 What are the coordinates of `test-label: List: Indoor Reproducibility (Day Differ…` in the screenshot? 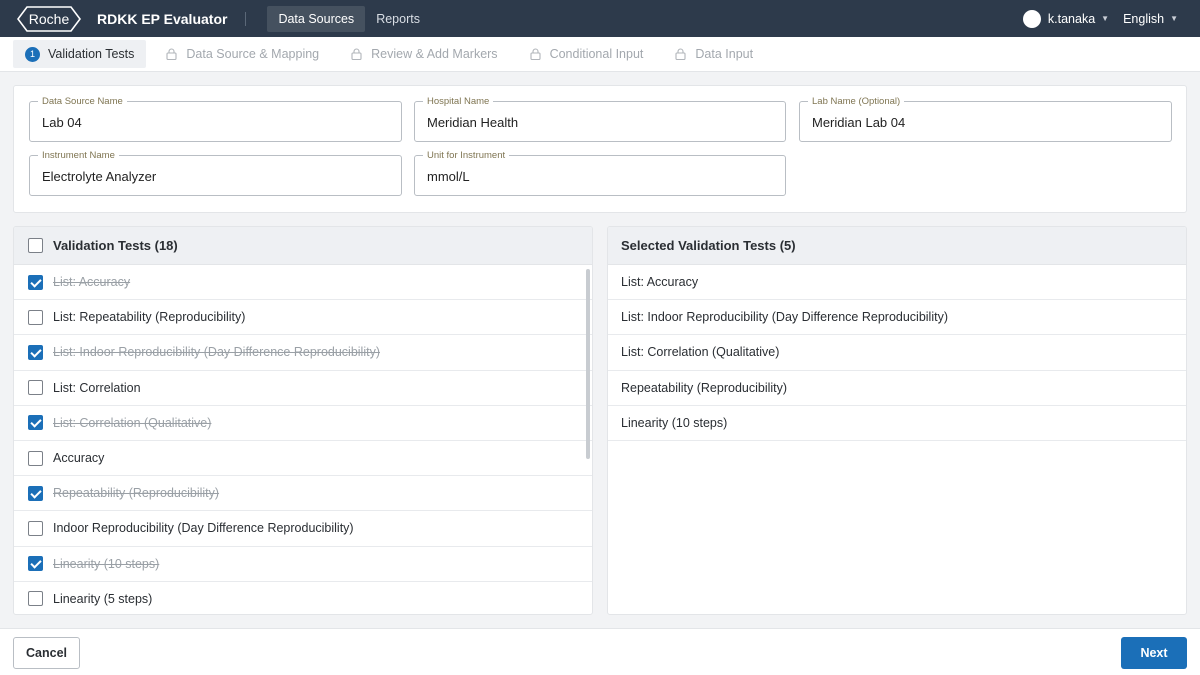 It's located at (216, 352).